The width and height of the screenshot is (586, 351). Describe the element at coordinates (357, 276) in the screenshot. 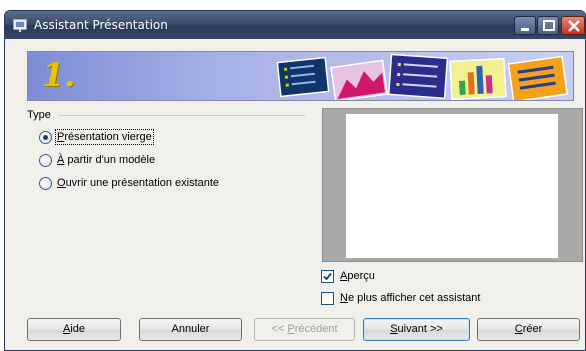

I see `checkbox-label: Aperçu` at that location.